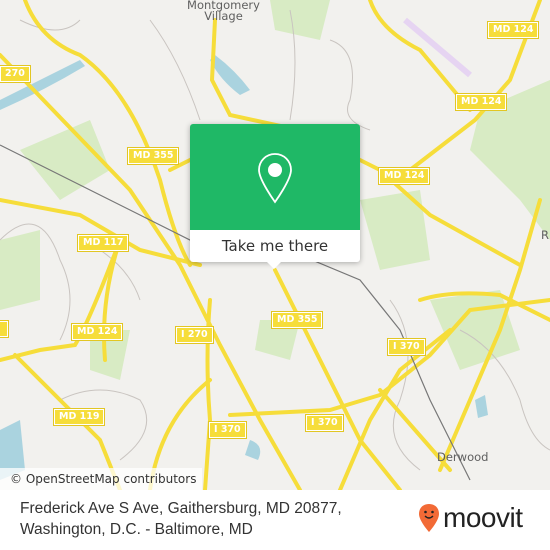  What do you see at coordinates (545, 235) in the screenshot?
I see `place-label-r: R` at bounding box center [545, 235].